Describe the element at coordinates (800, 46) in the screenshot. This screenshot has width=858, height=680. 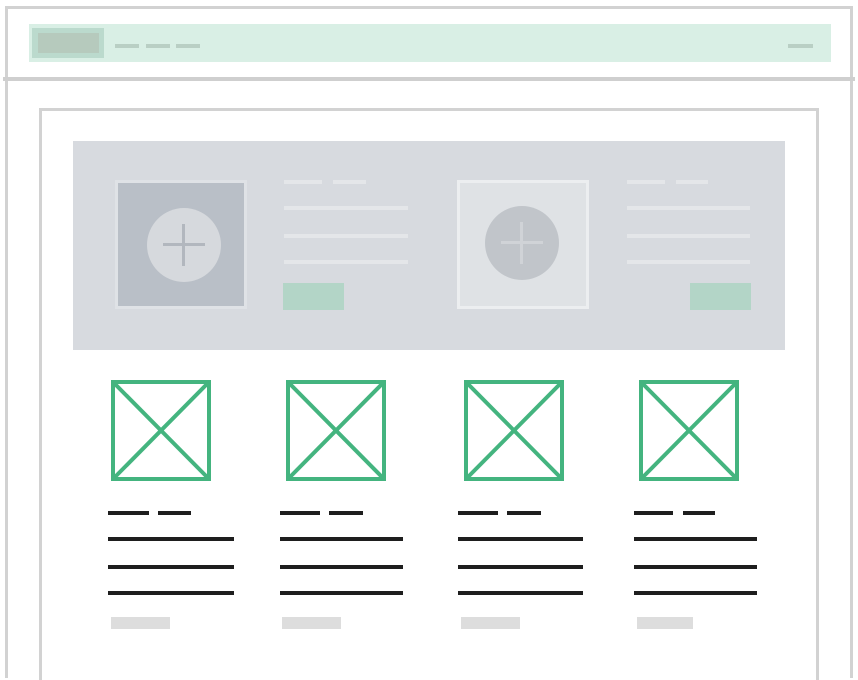
I see `menu-link` at that location.